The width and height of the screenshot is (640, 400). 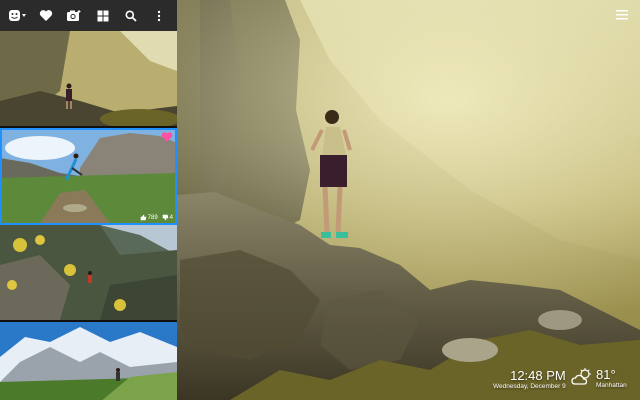 What do you see at coordinates (152, 217) in the screenshot?
I see `likes-count: 789` at bounding box center [152, 217].